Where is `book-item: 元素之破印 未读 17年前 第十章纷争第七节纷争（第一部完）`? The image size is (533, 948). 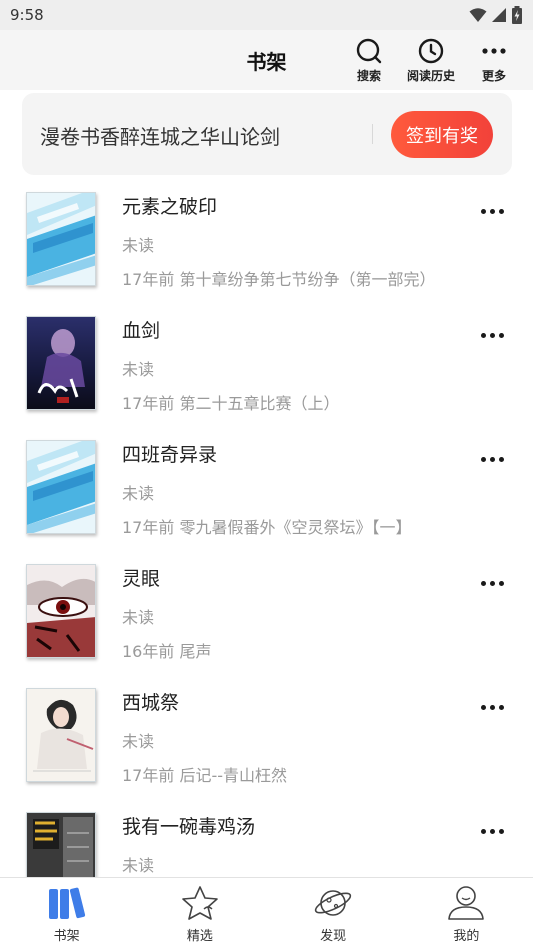
book-item: 元素之破印 未读 17年前 第十章纷争第七节纷争（第一部完） is located at coordinates (266, 242).